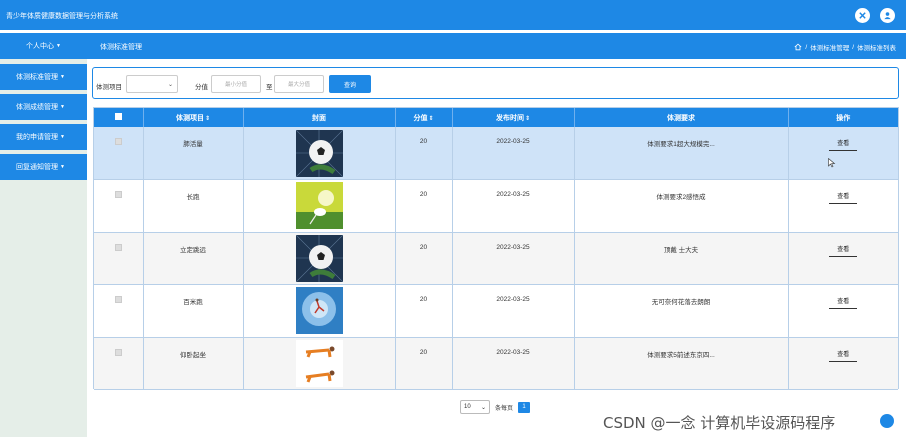 The height and width of the screenshot is (444, 915). I want to click on sidebar-item-label: 体测标准管理, so click(37, 77).